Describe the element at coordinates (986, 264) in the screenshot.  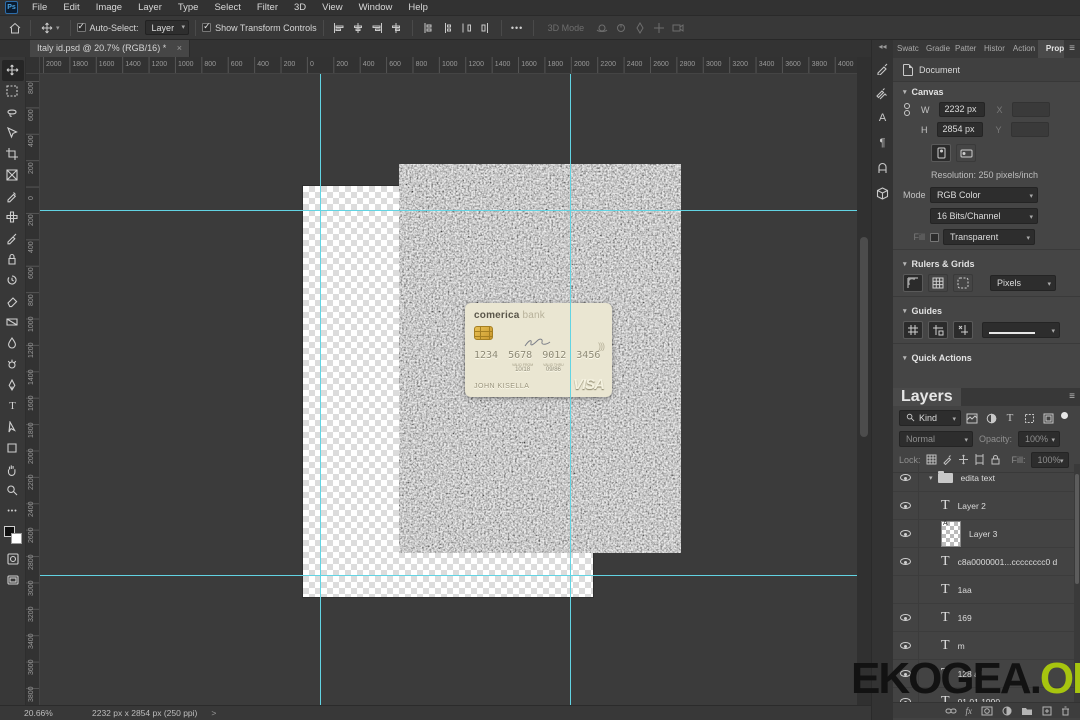
I see `rulers-grids-section-header: ▾ Rulers & Grids` at that location.